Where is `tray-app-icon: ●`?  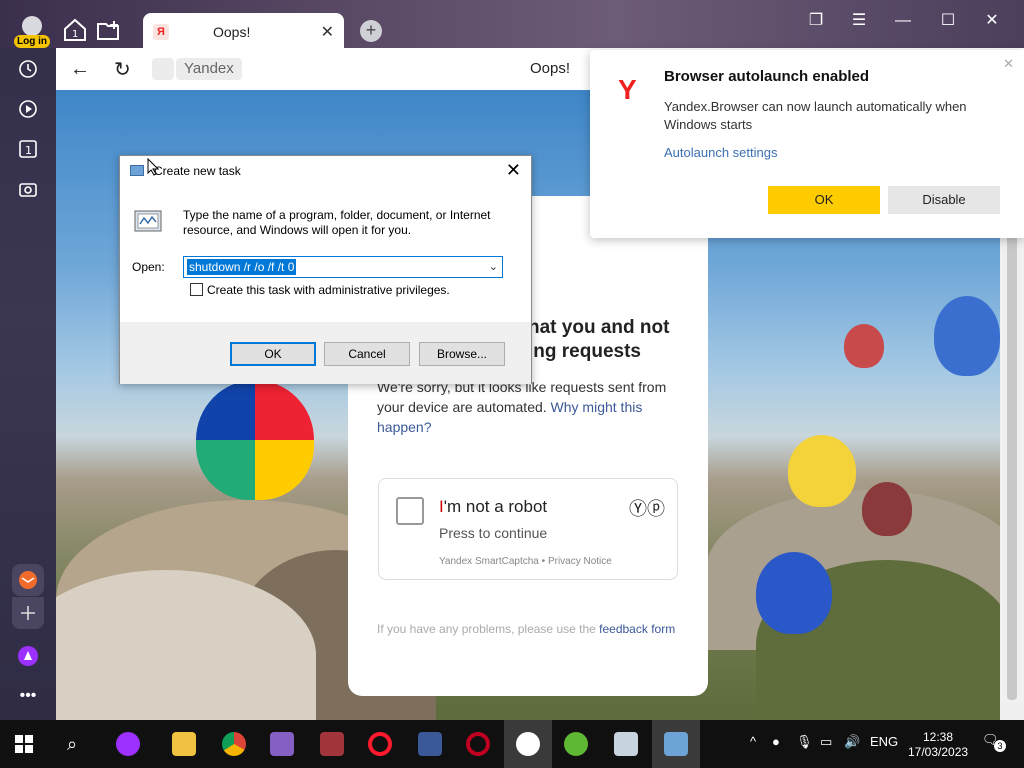 tray-app-icon: ● is located at coordinates (776, 741).